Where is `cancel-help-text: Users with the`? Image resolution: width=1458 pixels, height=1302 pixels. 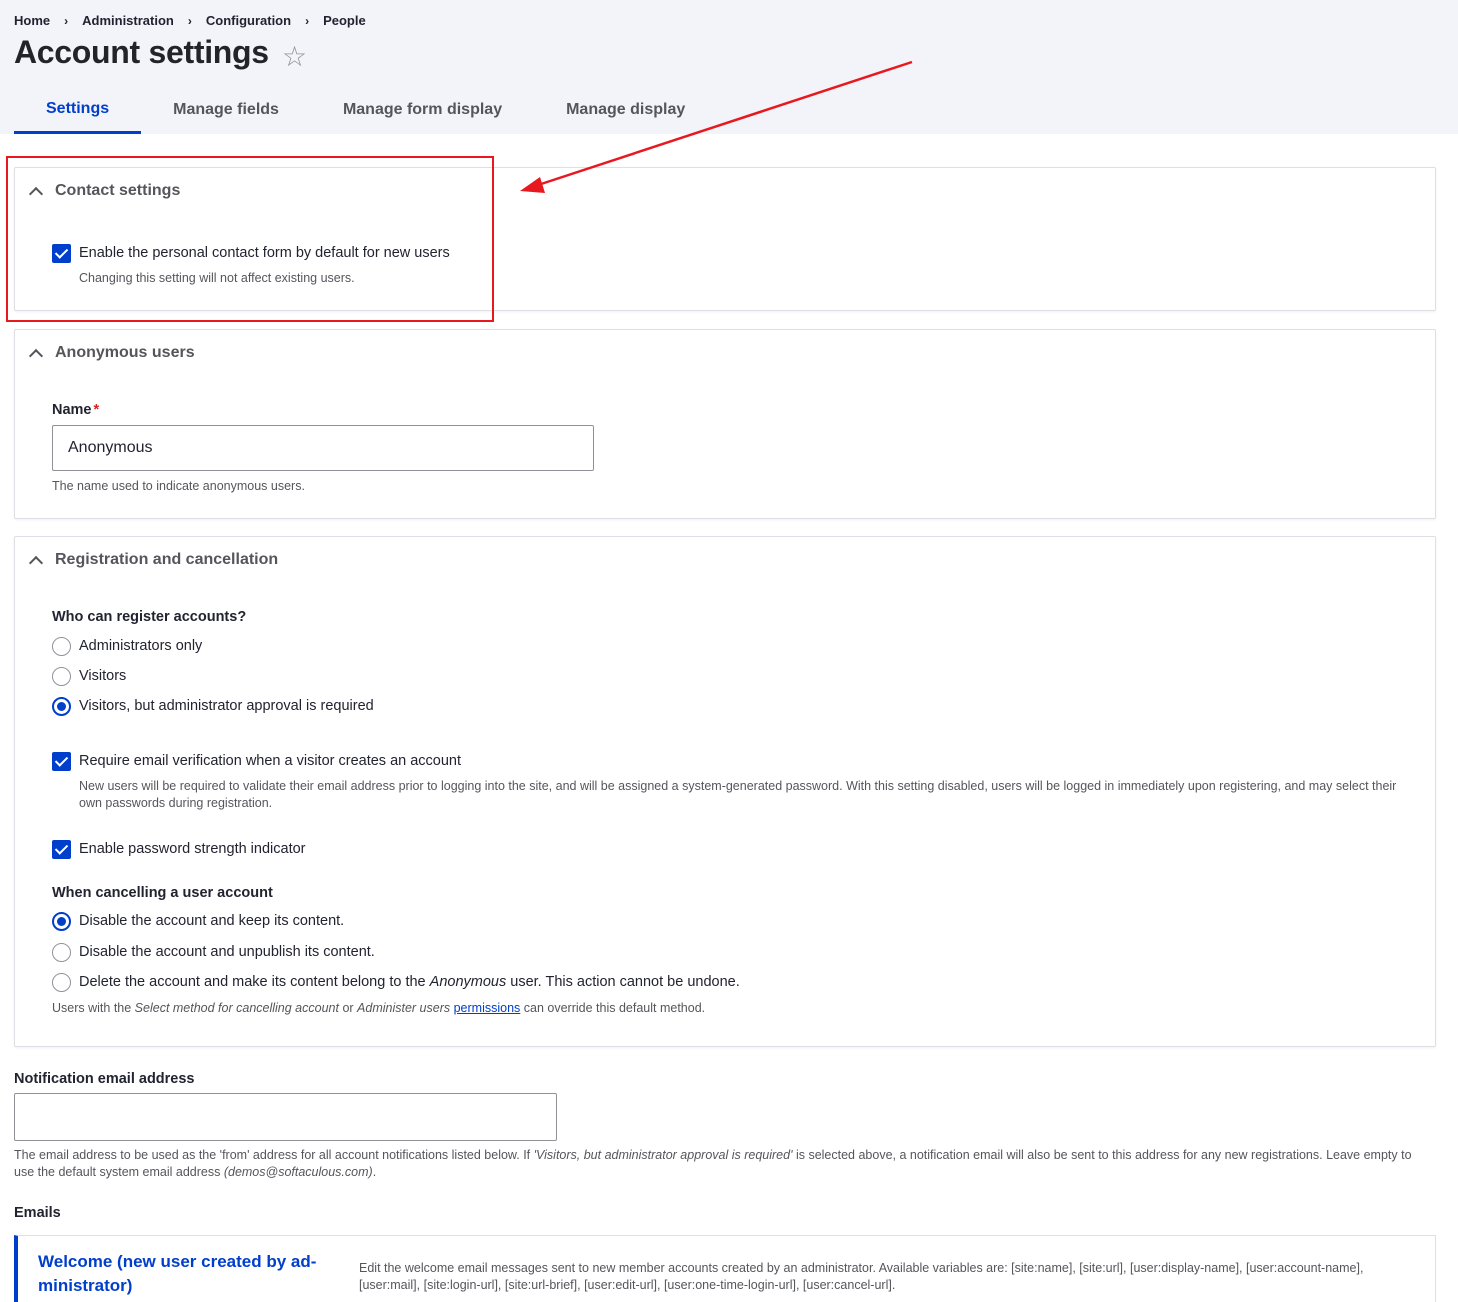
cancel-help-text: Users with the is located at coordinates (93, 1008).